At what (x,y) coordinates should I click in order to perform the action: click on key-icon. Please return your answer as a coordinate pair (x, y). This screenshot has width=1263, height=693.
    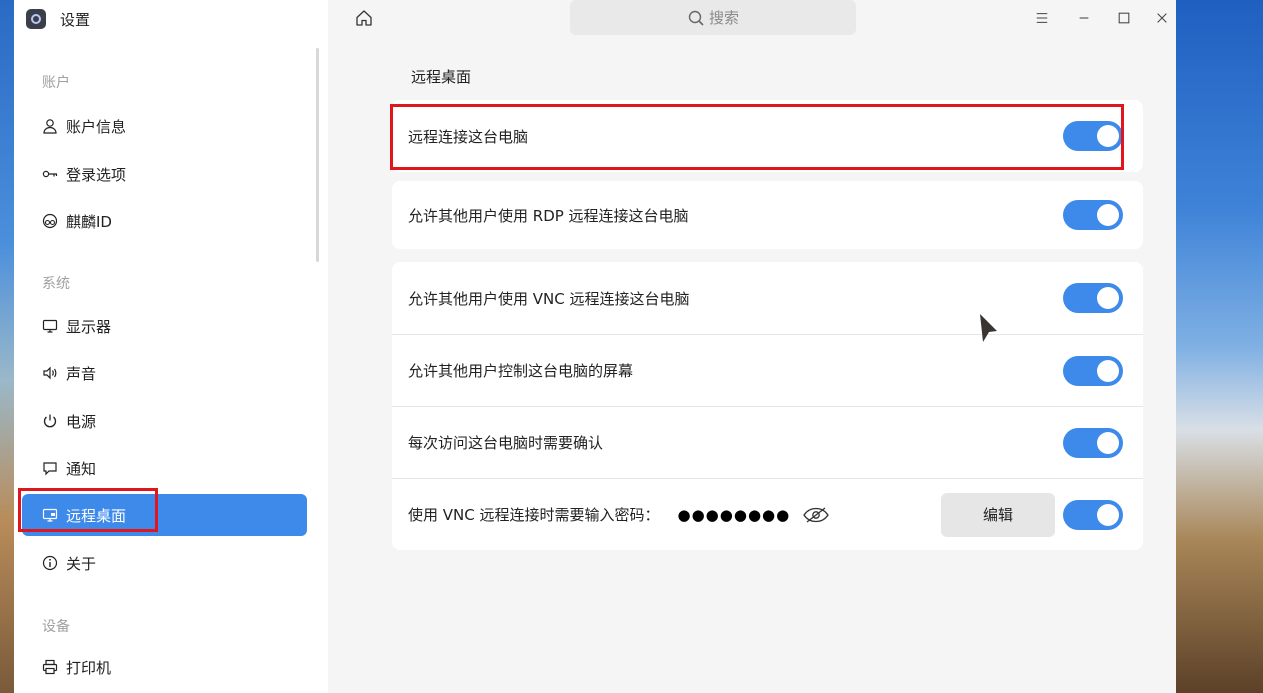
    Looking at the image, I should click on (50, 174).